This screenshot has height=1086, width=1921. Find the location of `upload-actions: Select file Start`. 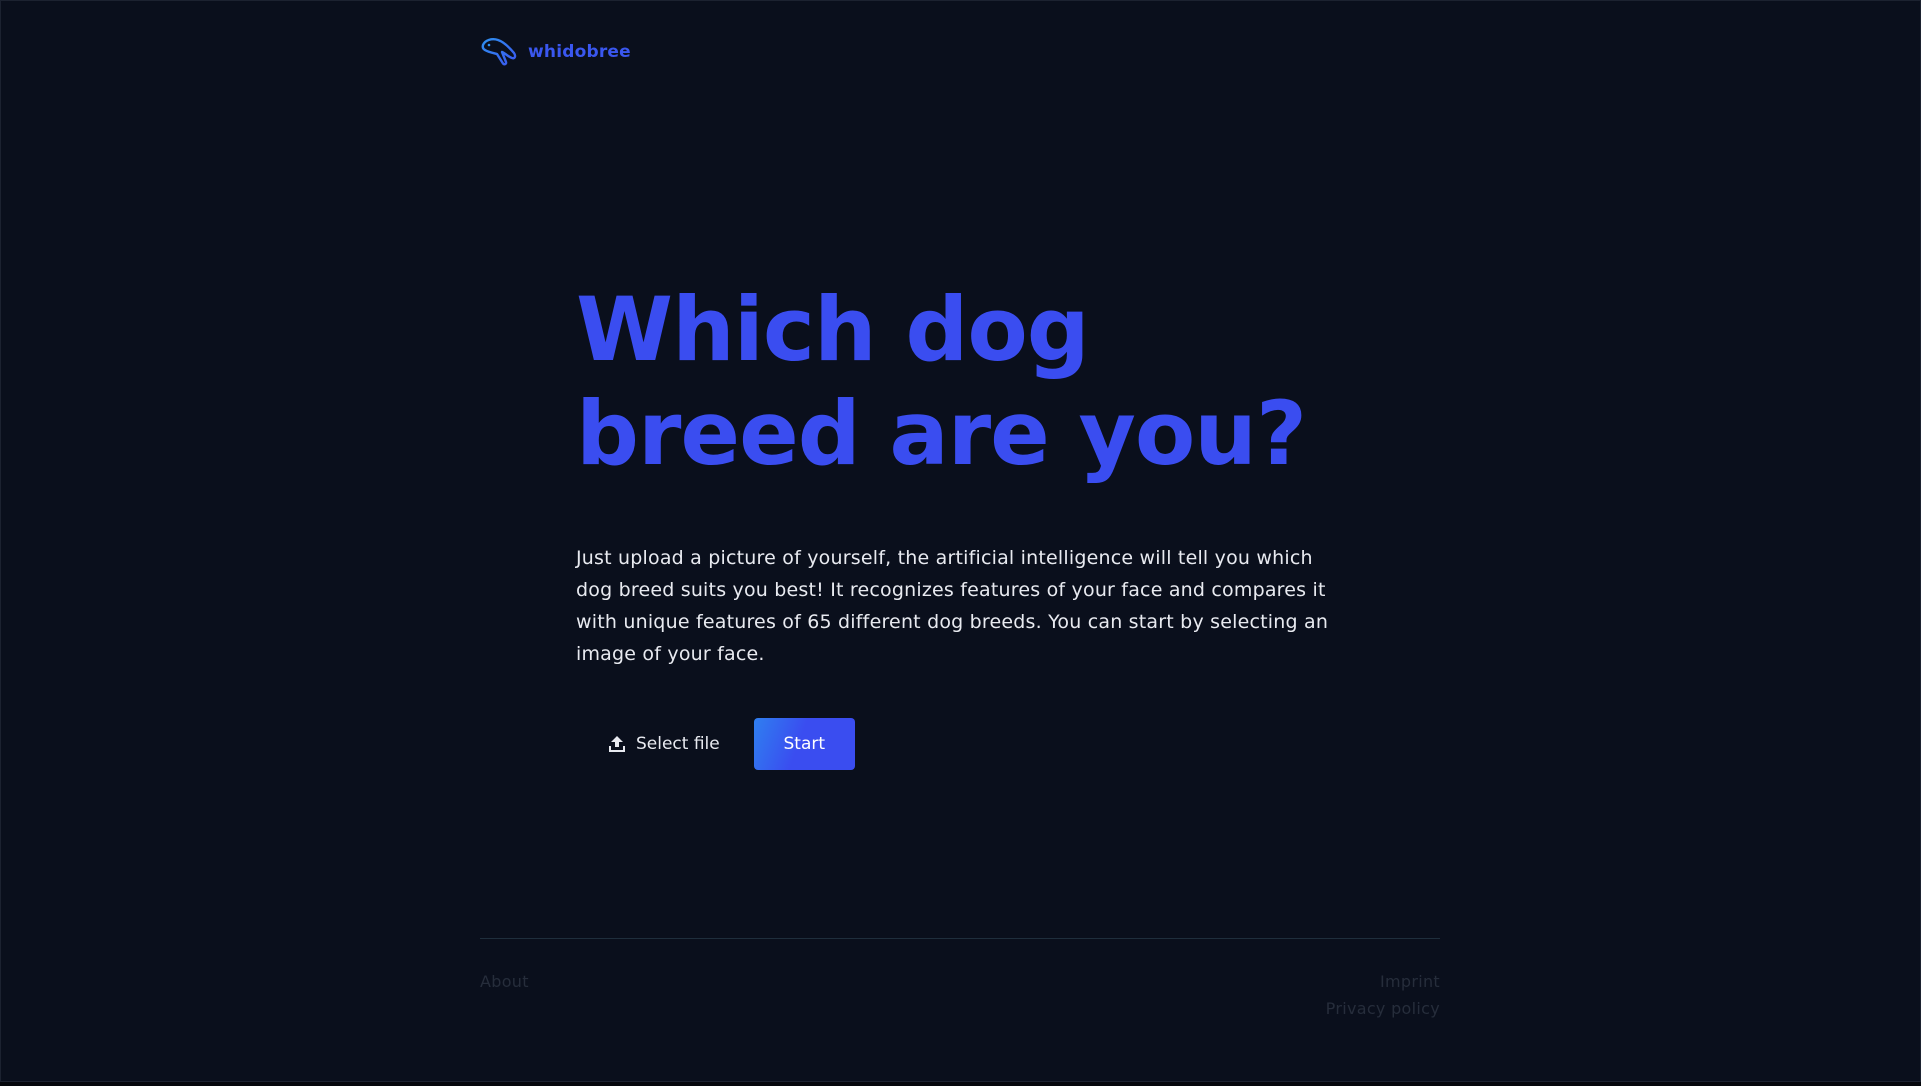

upload-actions: Select file Start is located at coordinates (715, 744).